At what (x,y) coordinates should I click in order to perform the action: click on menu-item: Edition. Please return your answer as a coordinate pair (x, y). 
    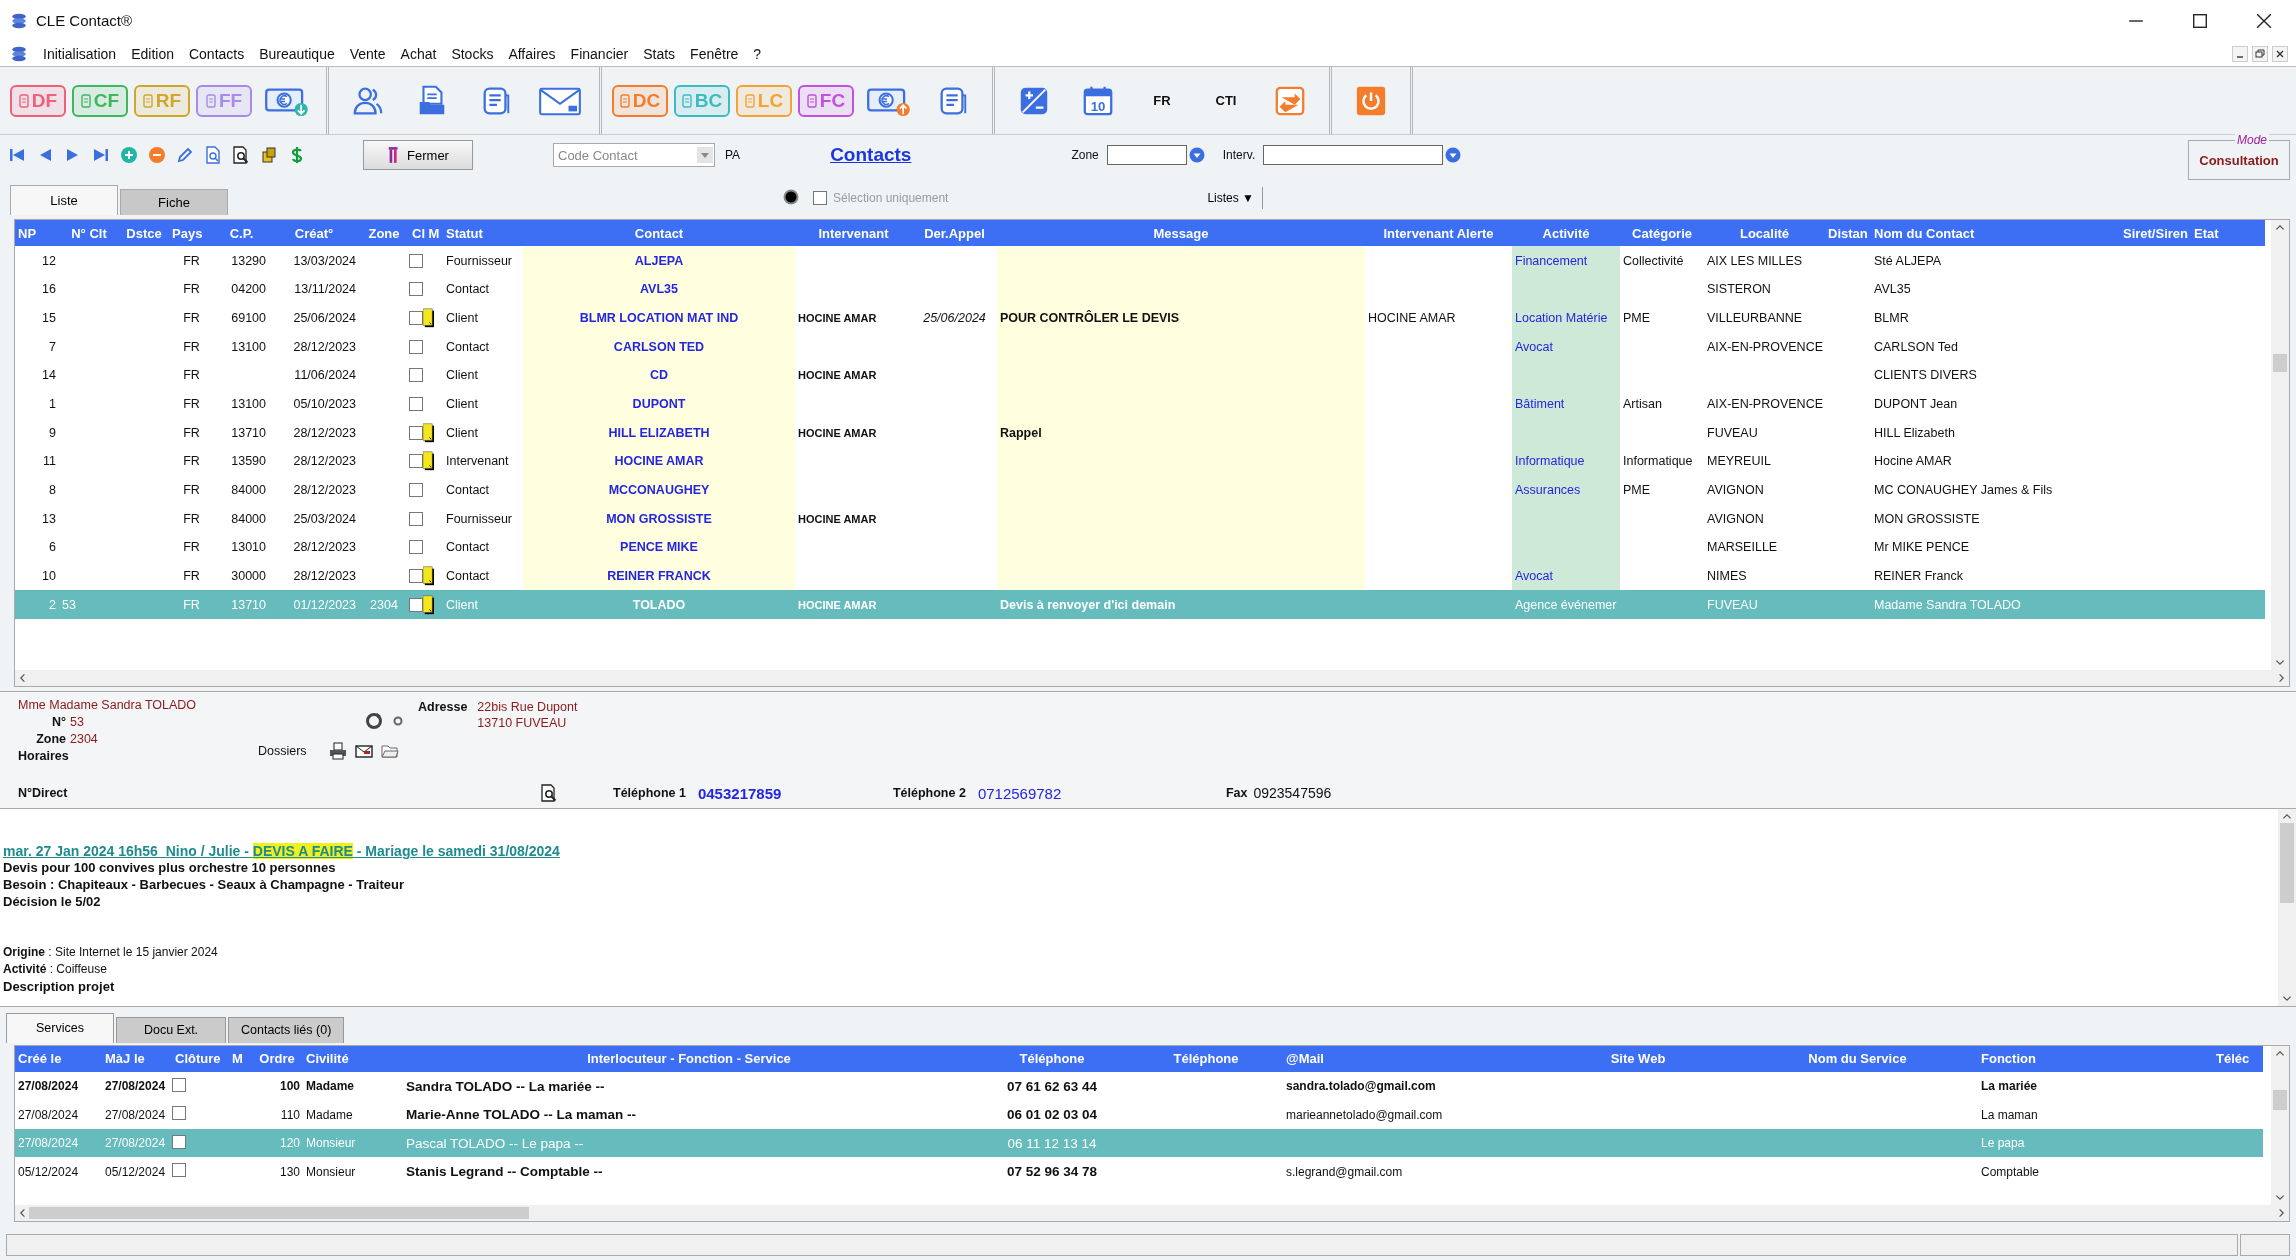
    Looking at the image, I should click on (152, 53).